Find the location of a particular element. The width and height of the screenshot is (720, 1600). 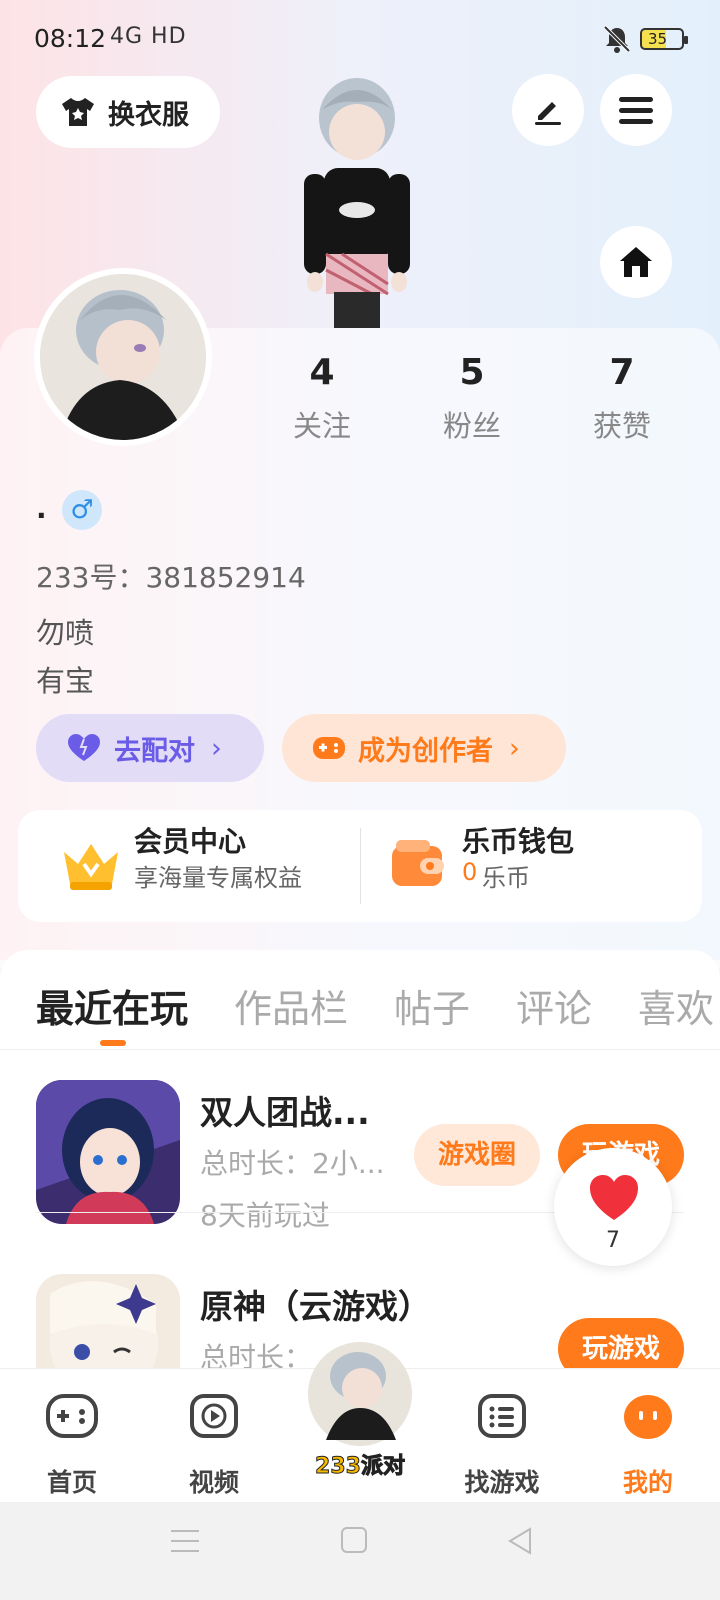

nav-home: 首页 is located at coordinates (72, 1436).